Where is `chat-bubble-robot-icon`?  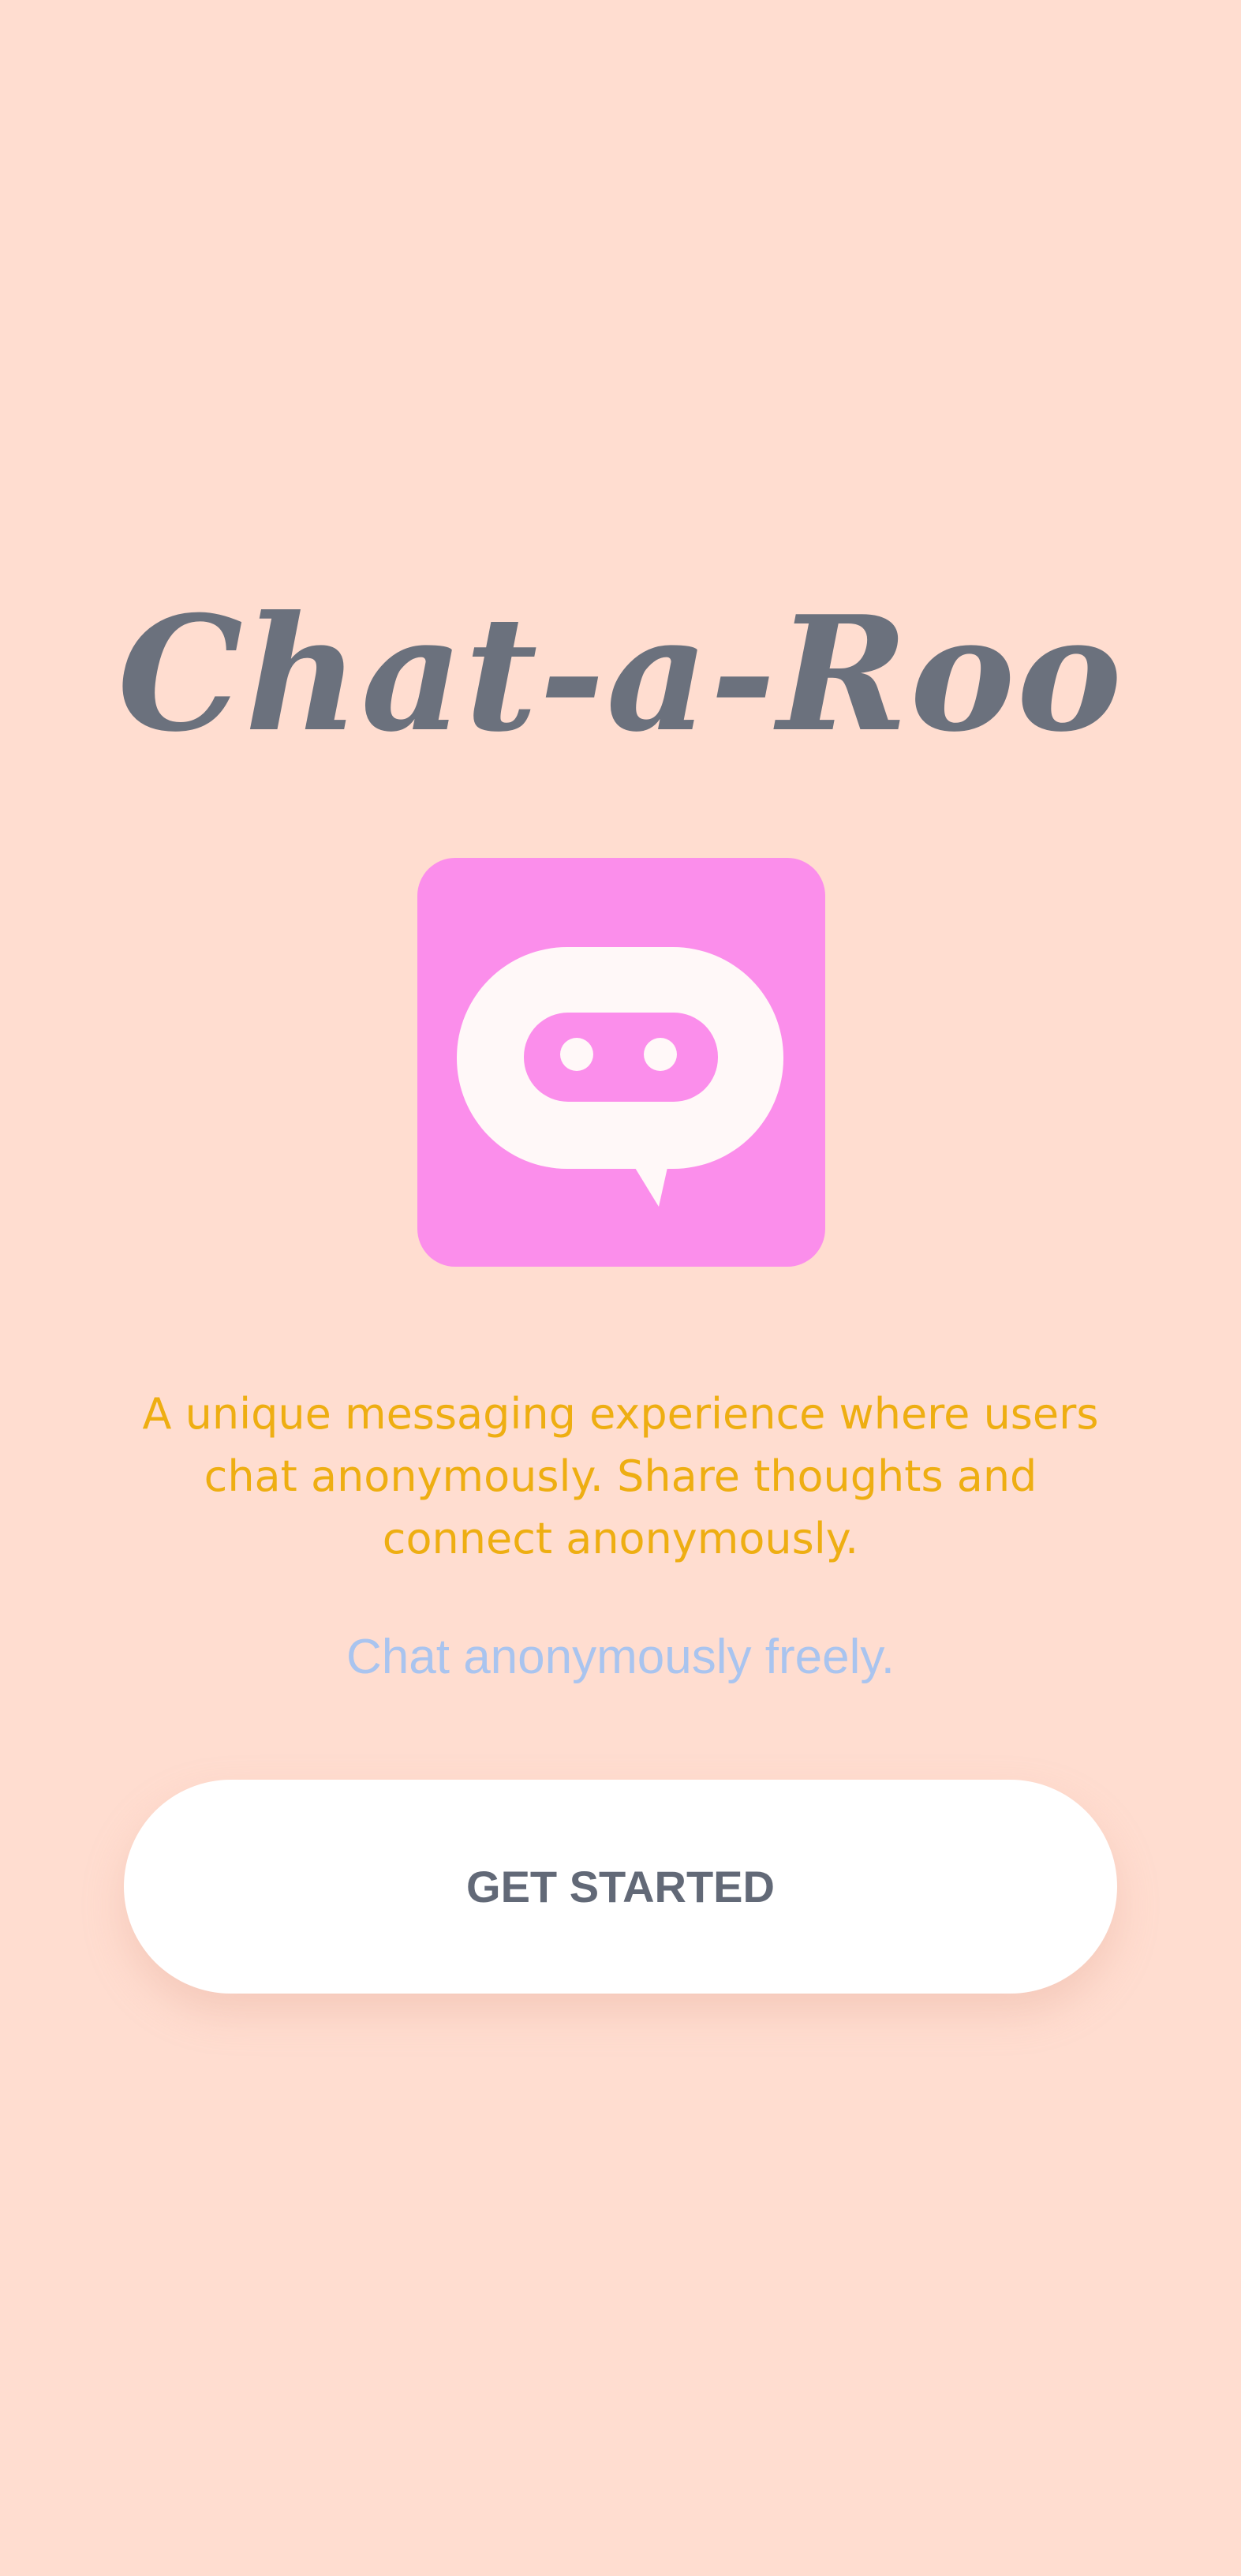 chat-bubble-robot-icon is located at coordinates (621, 1062).